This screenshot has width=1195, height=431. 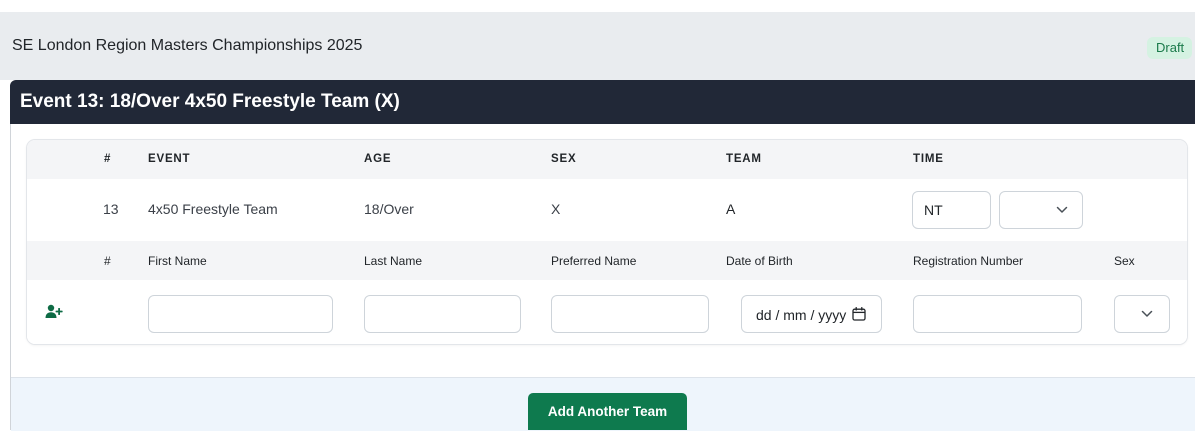 What do you see at coordinates (169, 159) in the screenshot?
I see `col-event: EVENT` at bounding box center [169, 159].